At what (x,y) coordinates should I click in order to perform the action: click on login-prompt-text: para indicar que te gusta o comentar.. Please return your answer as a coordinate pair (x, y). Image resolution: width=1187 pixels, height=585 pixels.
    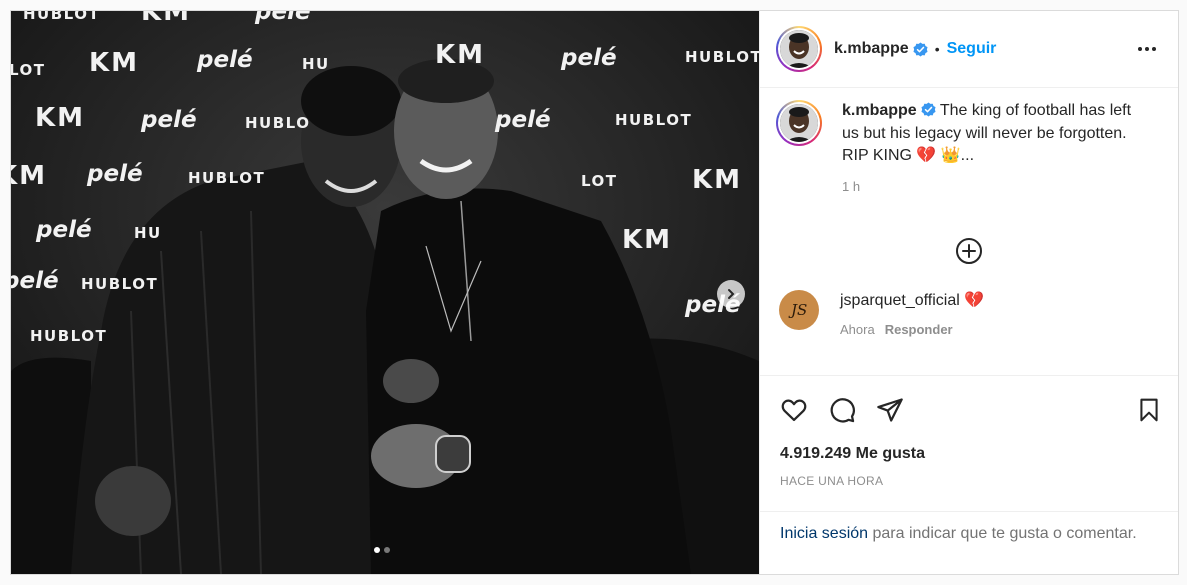
    Looking at the image, I should click on (1002, 533).